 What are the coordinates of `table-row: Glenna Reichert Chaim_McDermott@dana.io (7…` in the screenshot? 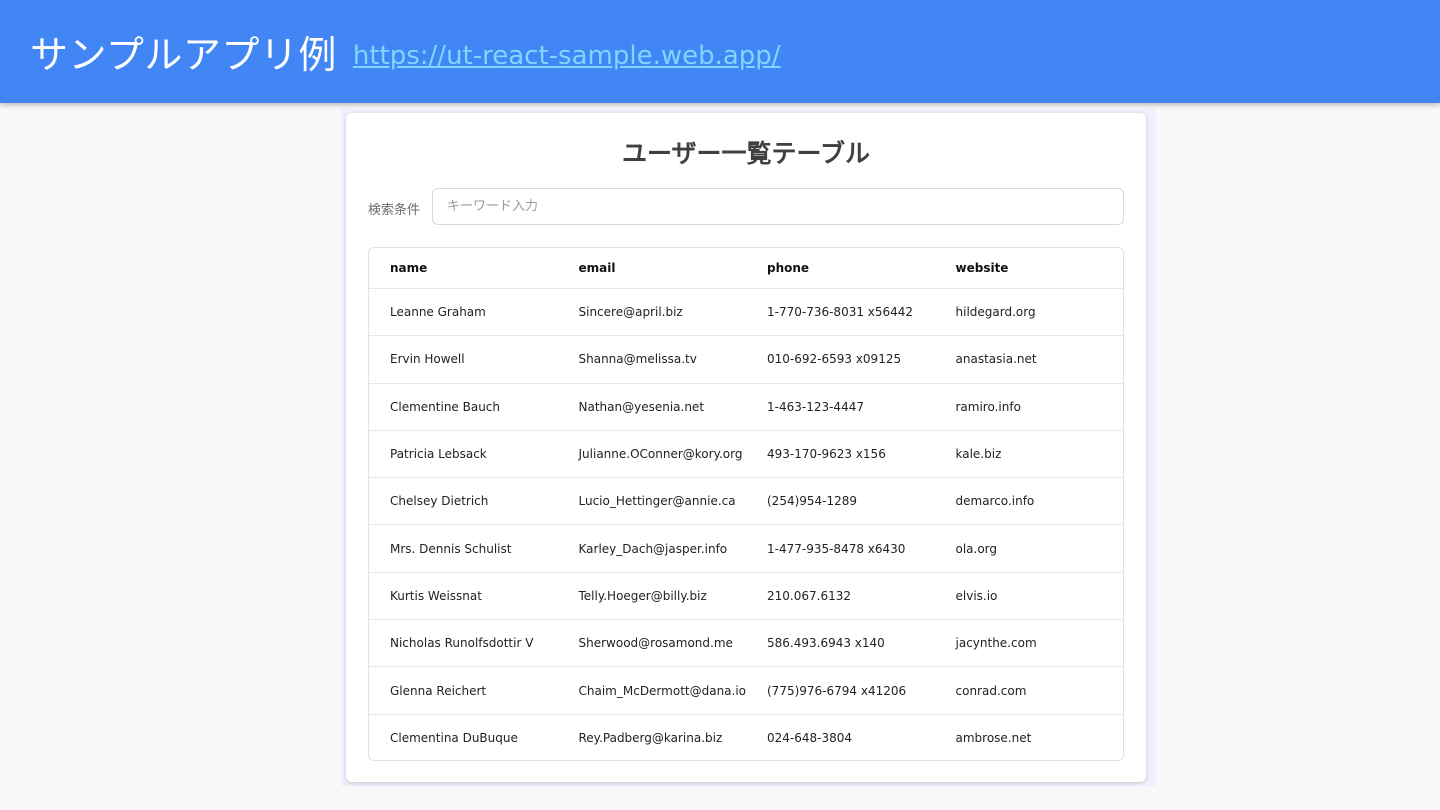 It's located at (746, 689).